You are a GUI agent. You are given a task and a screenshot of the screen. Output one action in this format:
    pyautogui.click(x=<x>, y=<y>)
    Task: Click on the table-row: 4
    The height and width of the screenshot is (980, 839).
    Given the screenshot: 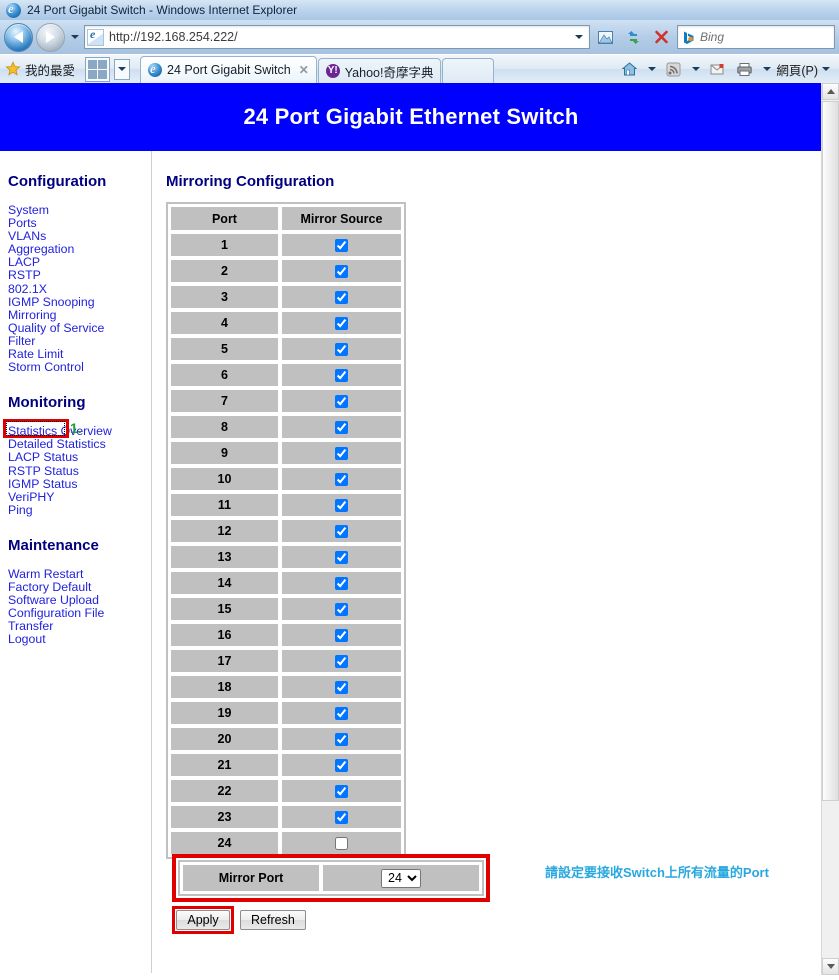 What is the action you would take?
    pyautogui.click(x=286, y=323)
    